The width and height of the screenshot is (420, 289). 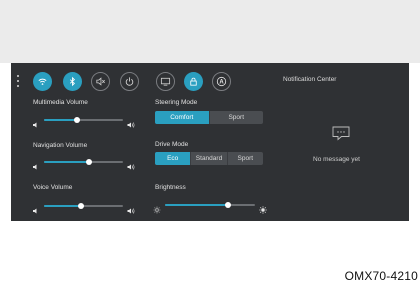 I want to click on bluetooth-toggle, so click(x=72, y=81).